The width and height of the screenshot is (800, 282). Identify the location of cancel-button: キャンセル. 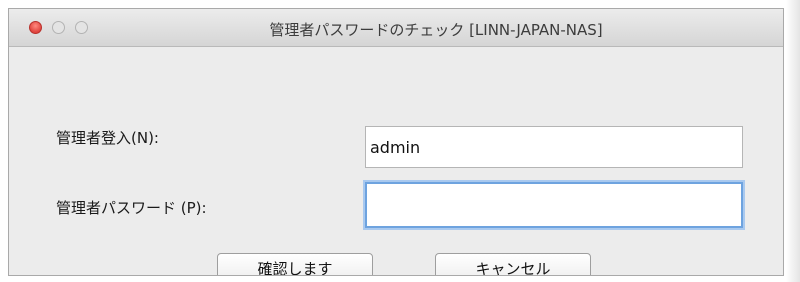
(513, 264).